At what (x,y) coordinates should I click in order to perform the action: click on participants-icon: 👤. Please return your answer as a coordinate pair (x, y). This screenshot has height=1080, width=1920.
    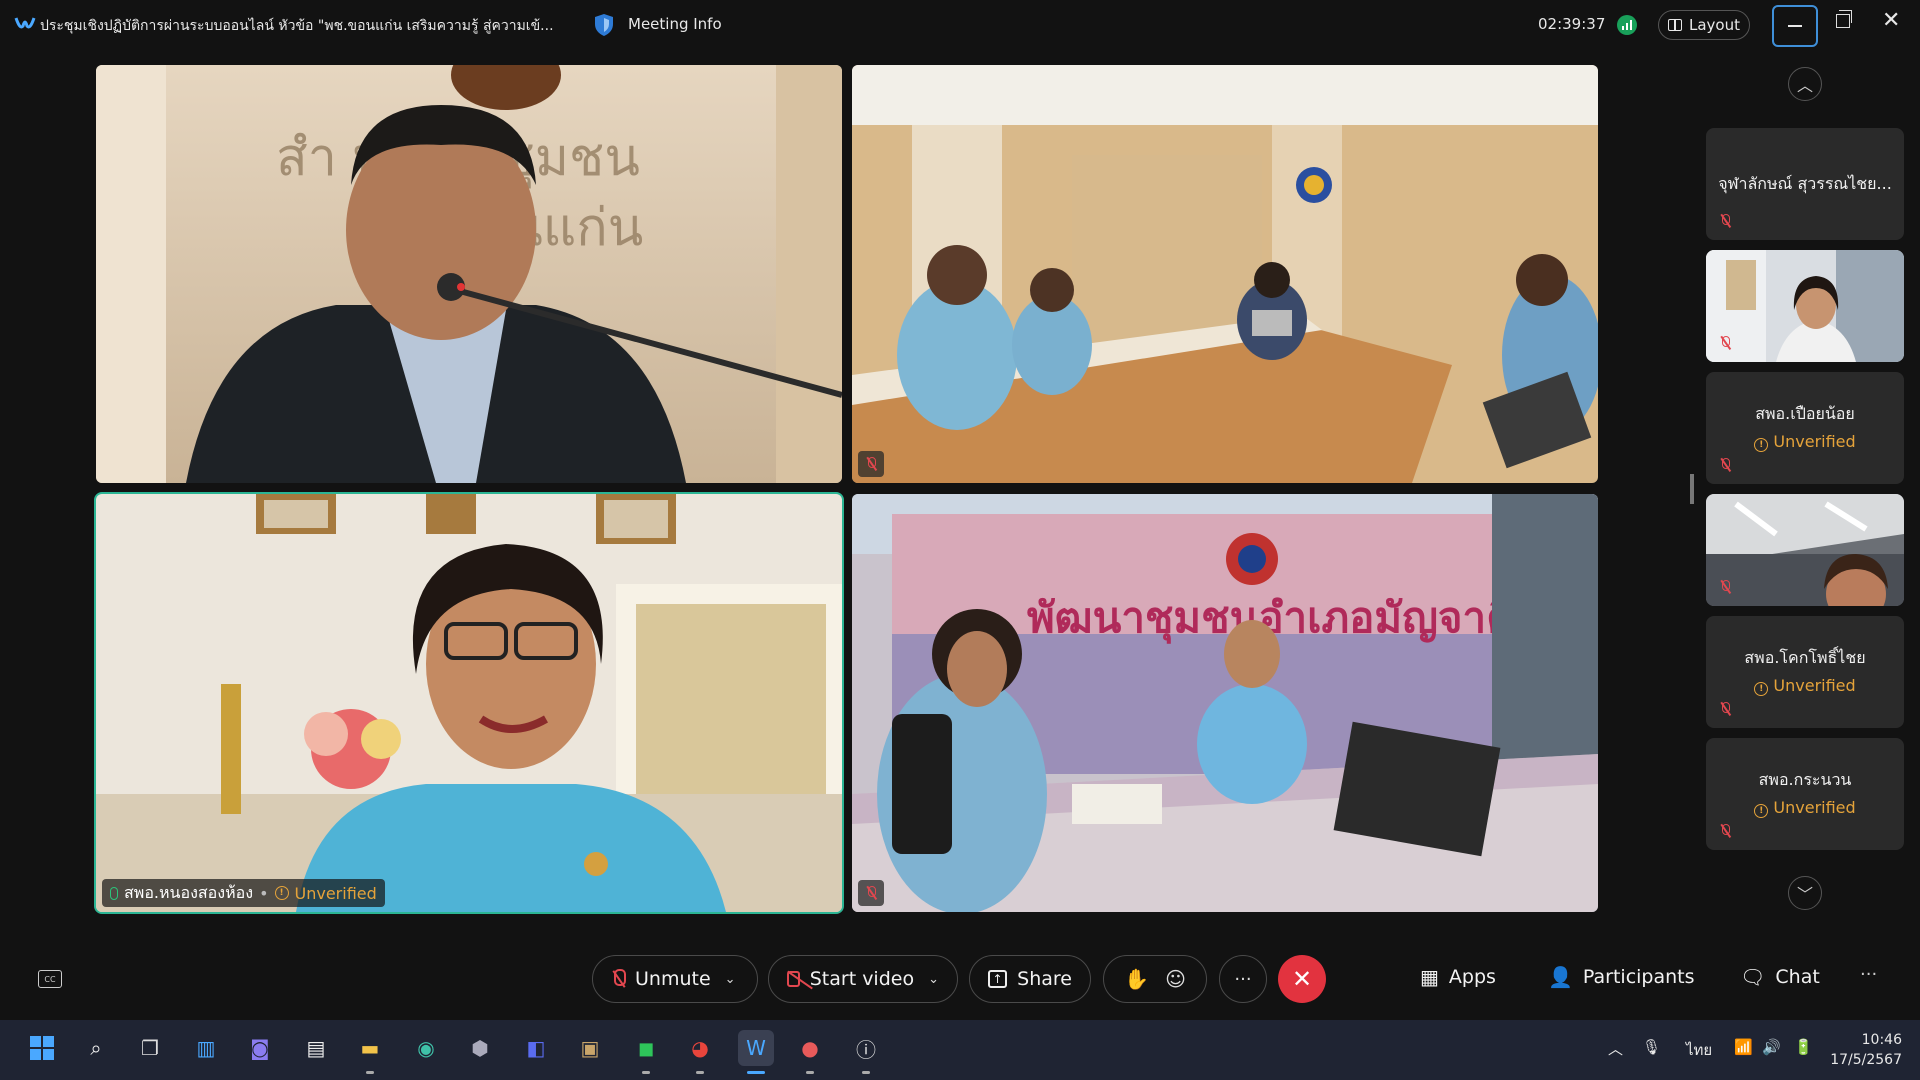
    Looking at the image, I should click on (1560, 977).